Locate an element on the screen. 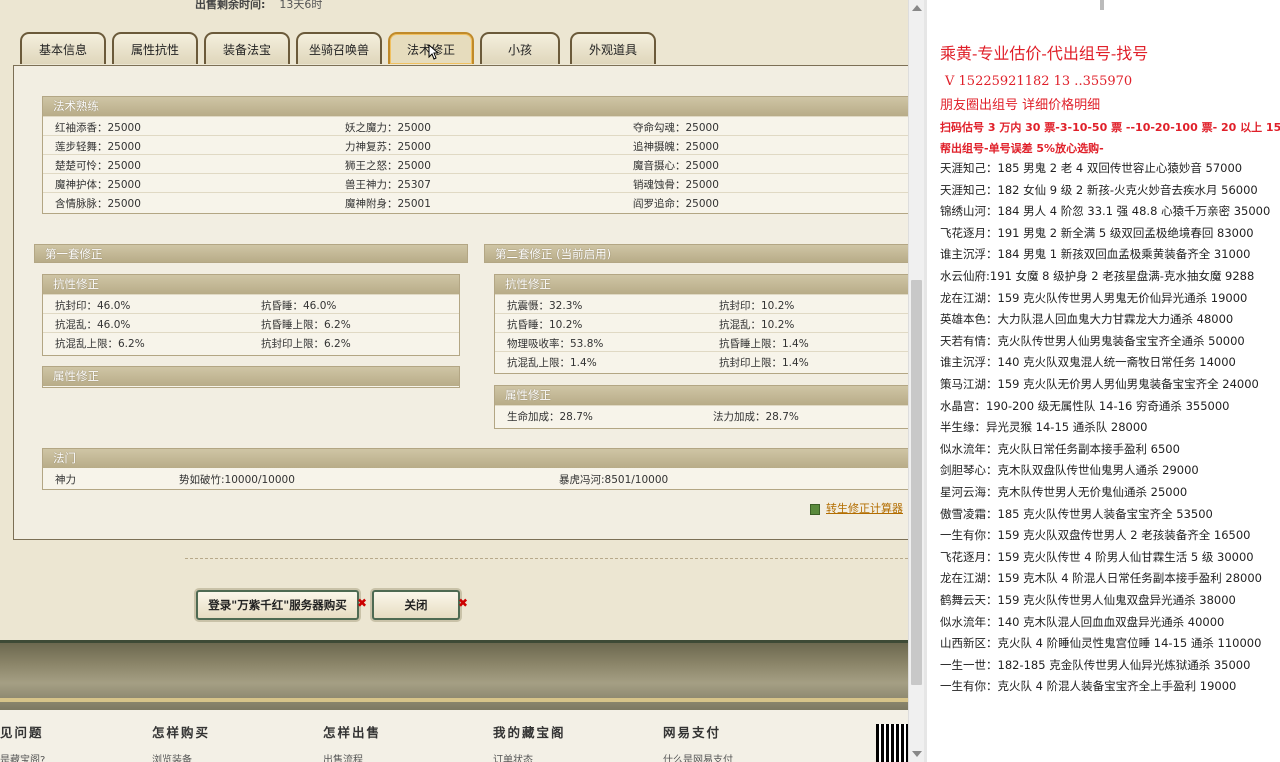 Image resolution: width=1280 pixels, height=762 pixels. section-title: 法术熟练 is located at coordinates (475, 106).